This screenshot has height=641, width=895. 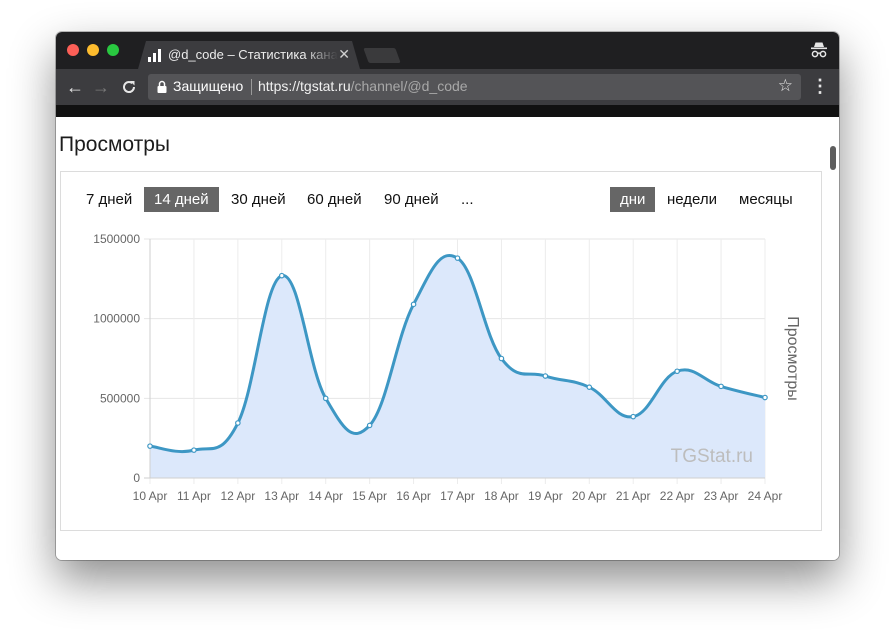 What do you see at coordinates (765, 496) in the screenshot?
I see `x-tick-label: 24 Apr` at bounding box center [765, 496].